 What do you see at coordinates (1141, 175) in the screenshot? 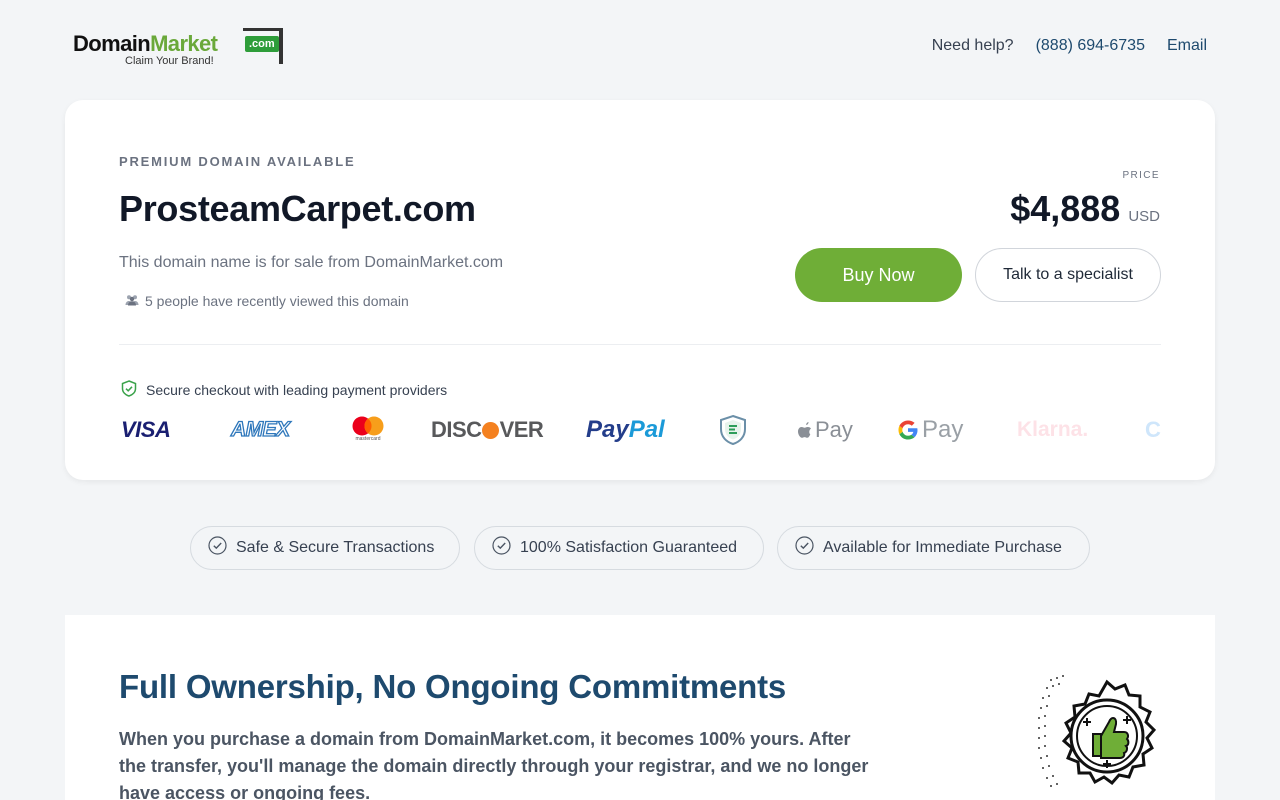
I see `price-label: PRICE` at bounding box center [1141, 175].